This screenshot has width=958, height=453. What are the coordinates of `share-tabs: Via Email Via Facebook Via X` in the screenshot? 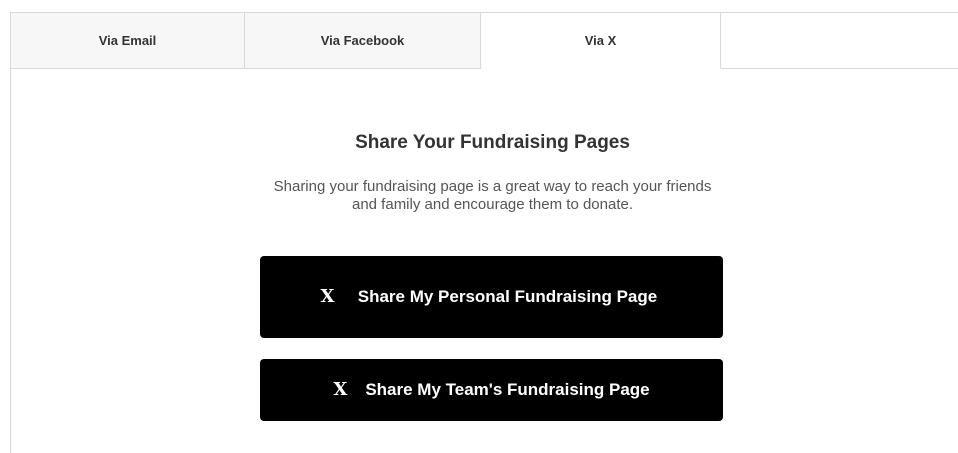 It's located at (484, 40).